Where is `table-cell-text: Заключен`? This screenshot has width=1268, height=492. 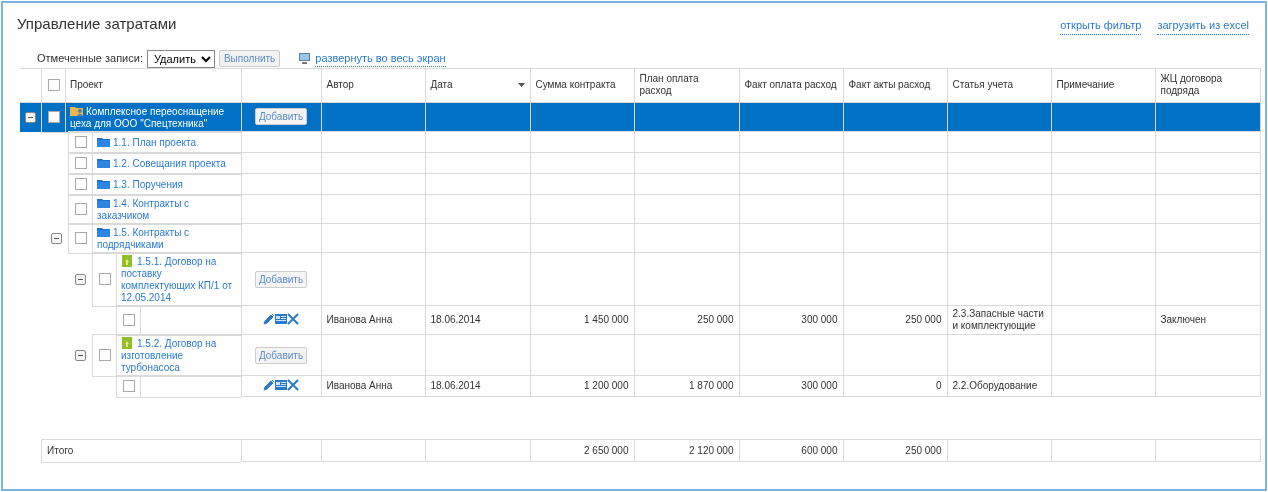
table-cell-text: Заключен is located at coordinates (1183, 319).